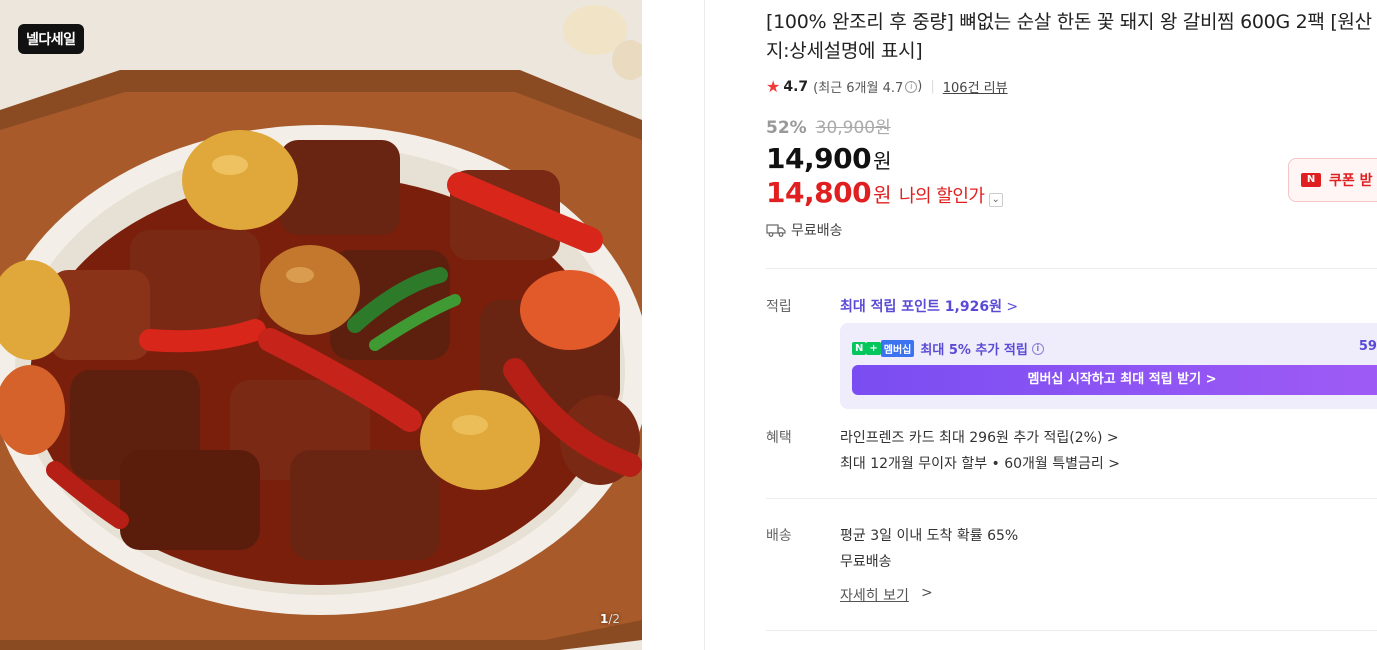  What do you see at coordinates (1351, 181) in the screenshot?
I see `coupon-label: 쿠폰 받` at bounding box center [1351, 181].